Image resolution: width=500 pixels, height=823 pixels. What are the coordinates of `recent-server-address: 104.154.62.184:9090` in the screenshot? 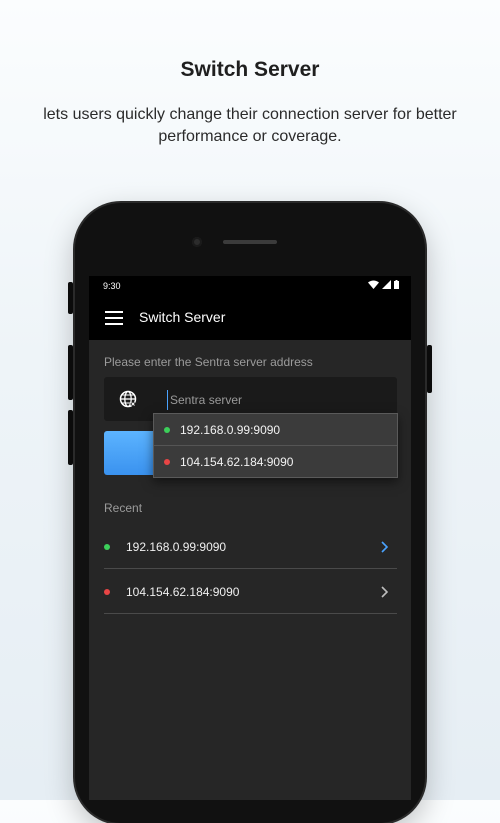 It's located at (183, 591).